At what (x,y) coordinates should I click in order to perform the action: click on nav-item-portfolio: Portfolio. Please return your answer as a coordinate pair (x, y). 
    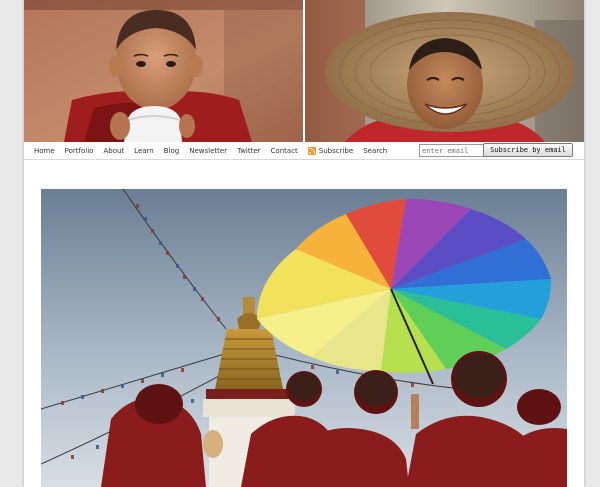
    Looking at the image, I should click on (79, 151).